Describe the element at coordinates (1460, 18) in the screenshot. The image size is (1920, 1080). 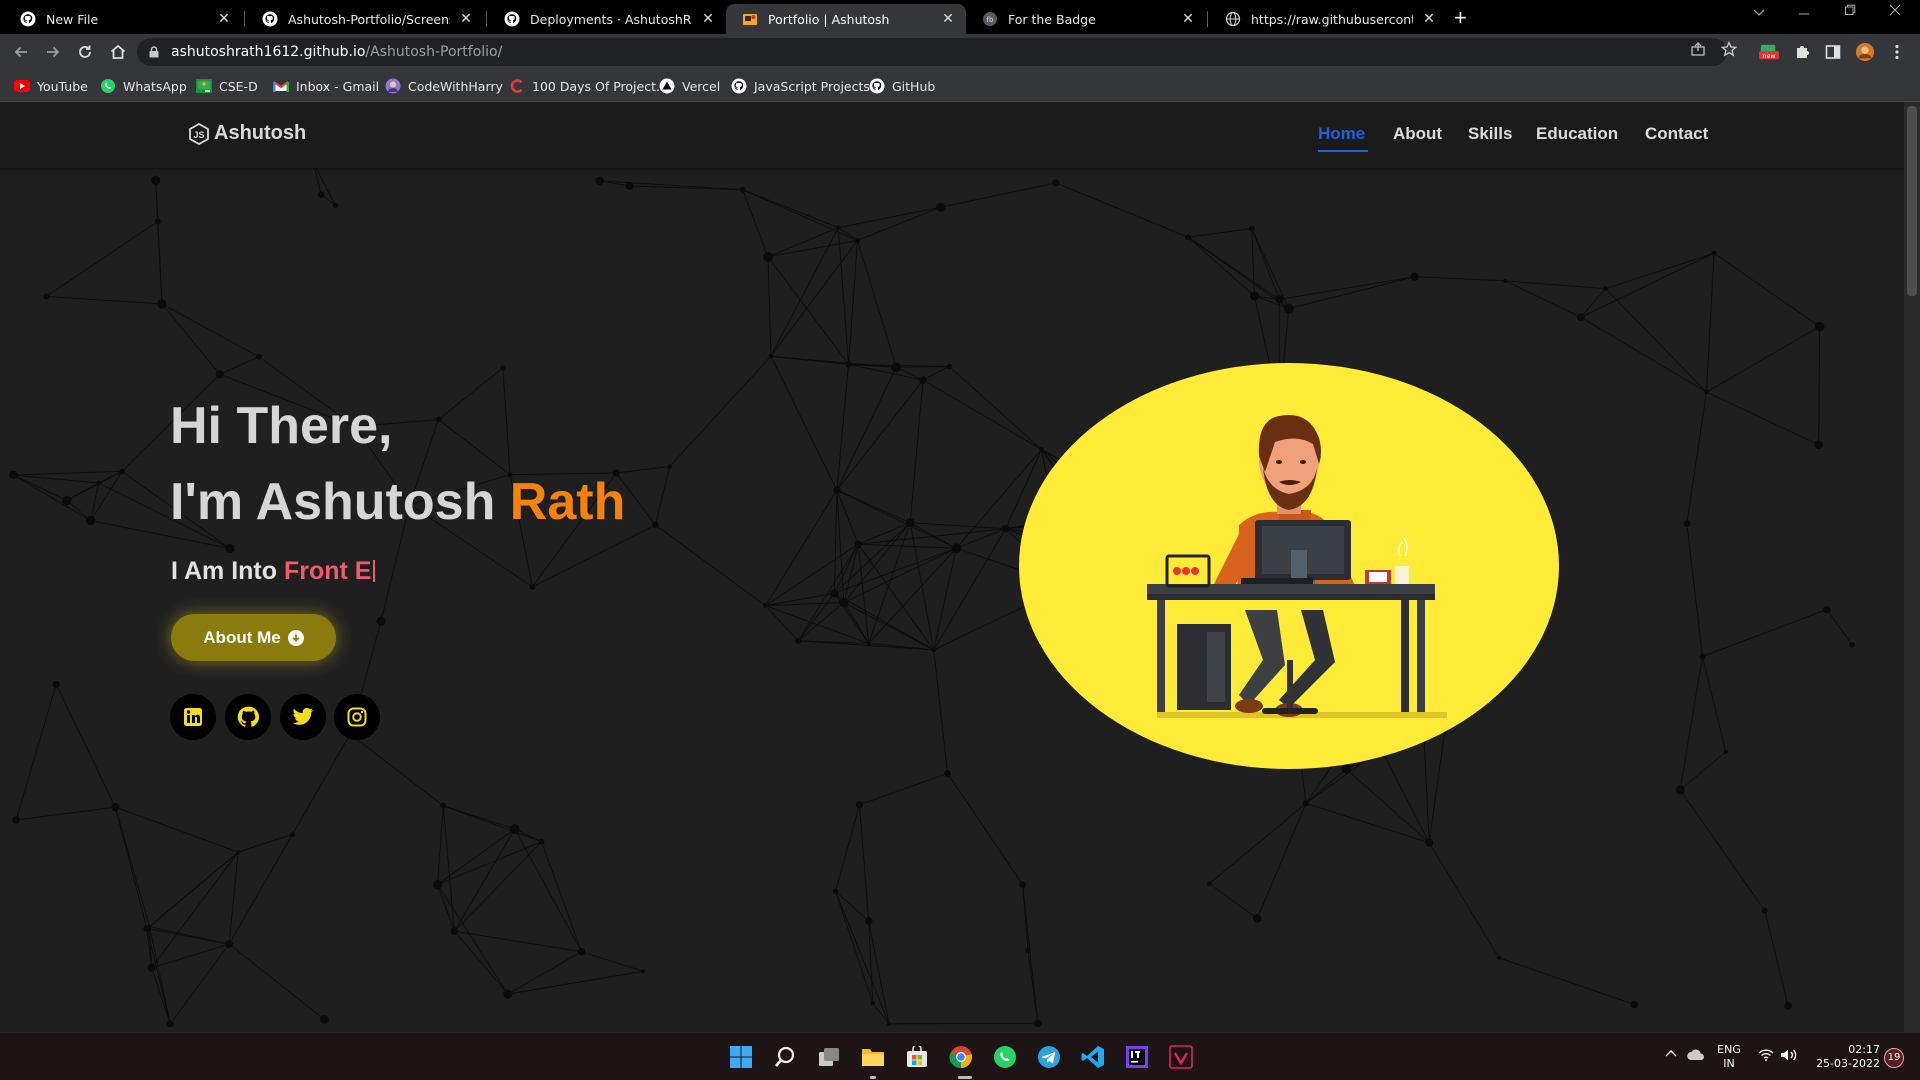
I see `new-tab-button: +` at that location.